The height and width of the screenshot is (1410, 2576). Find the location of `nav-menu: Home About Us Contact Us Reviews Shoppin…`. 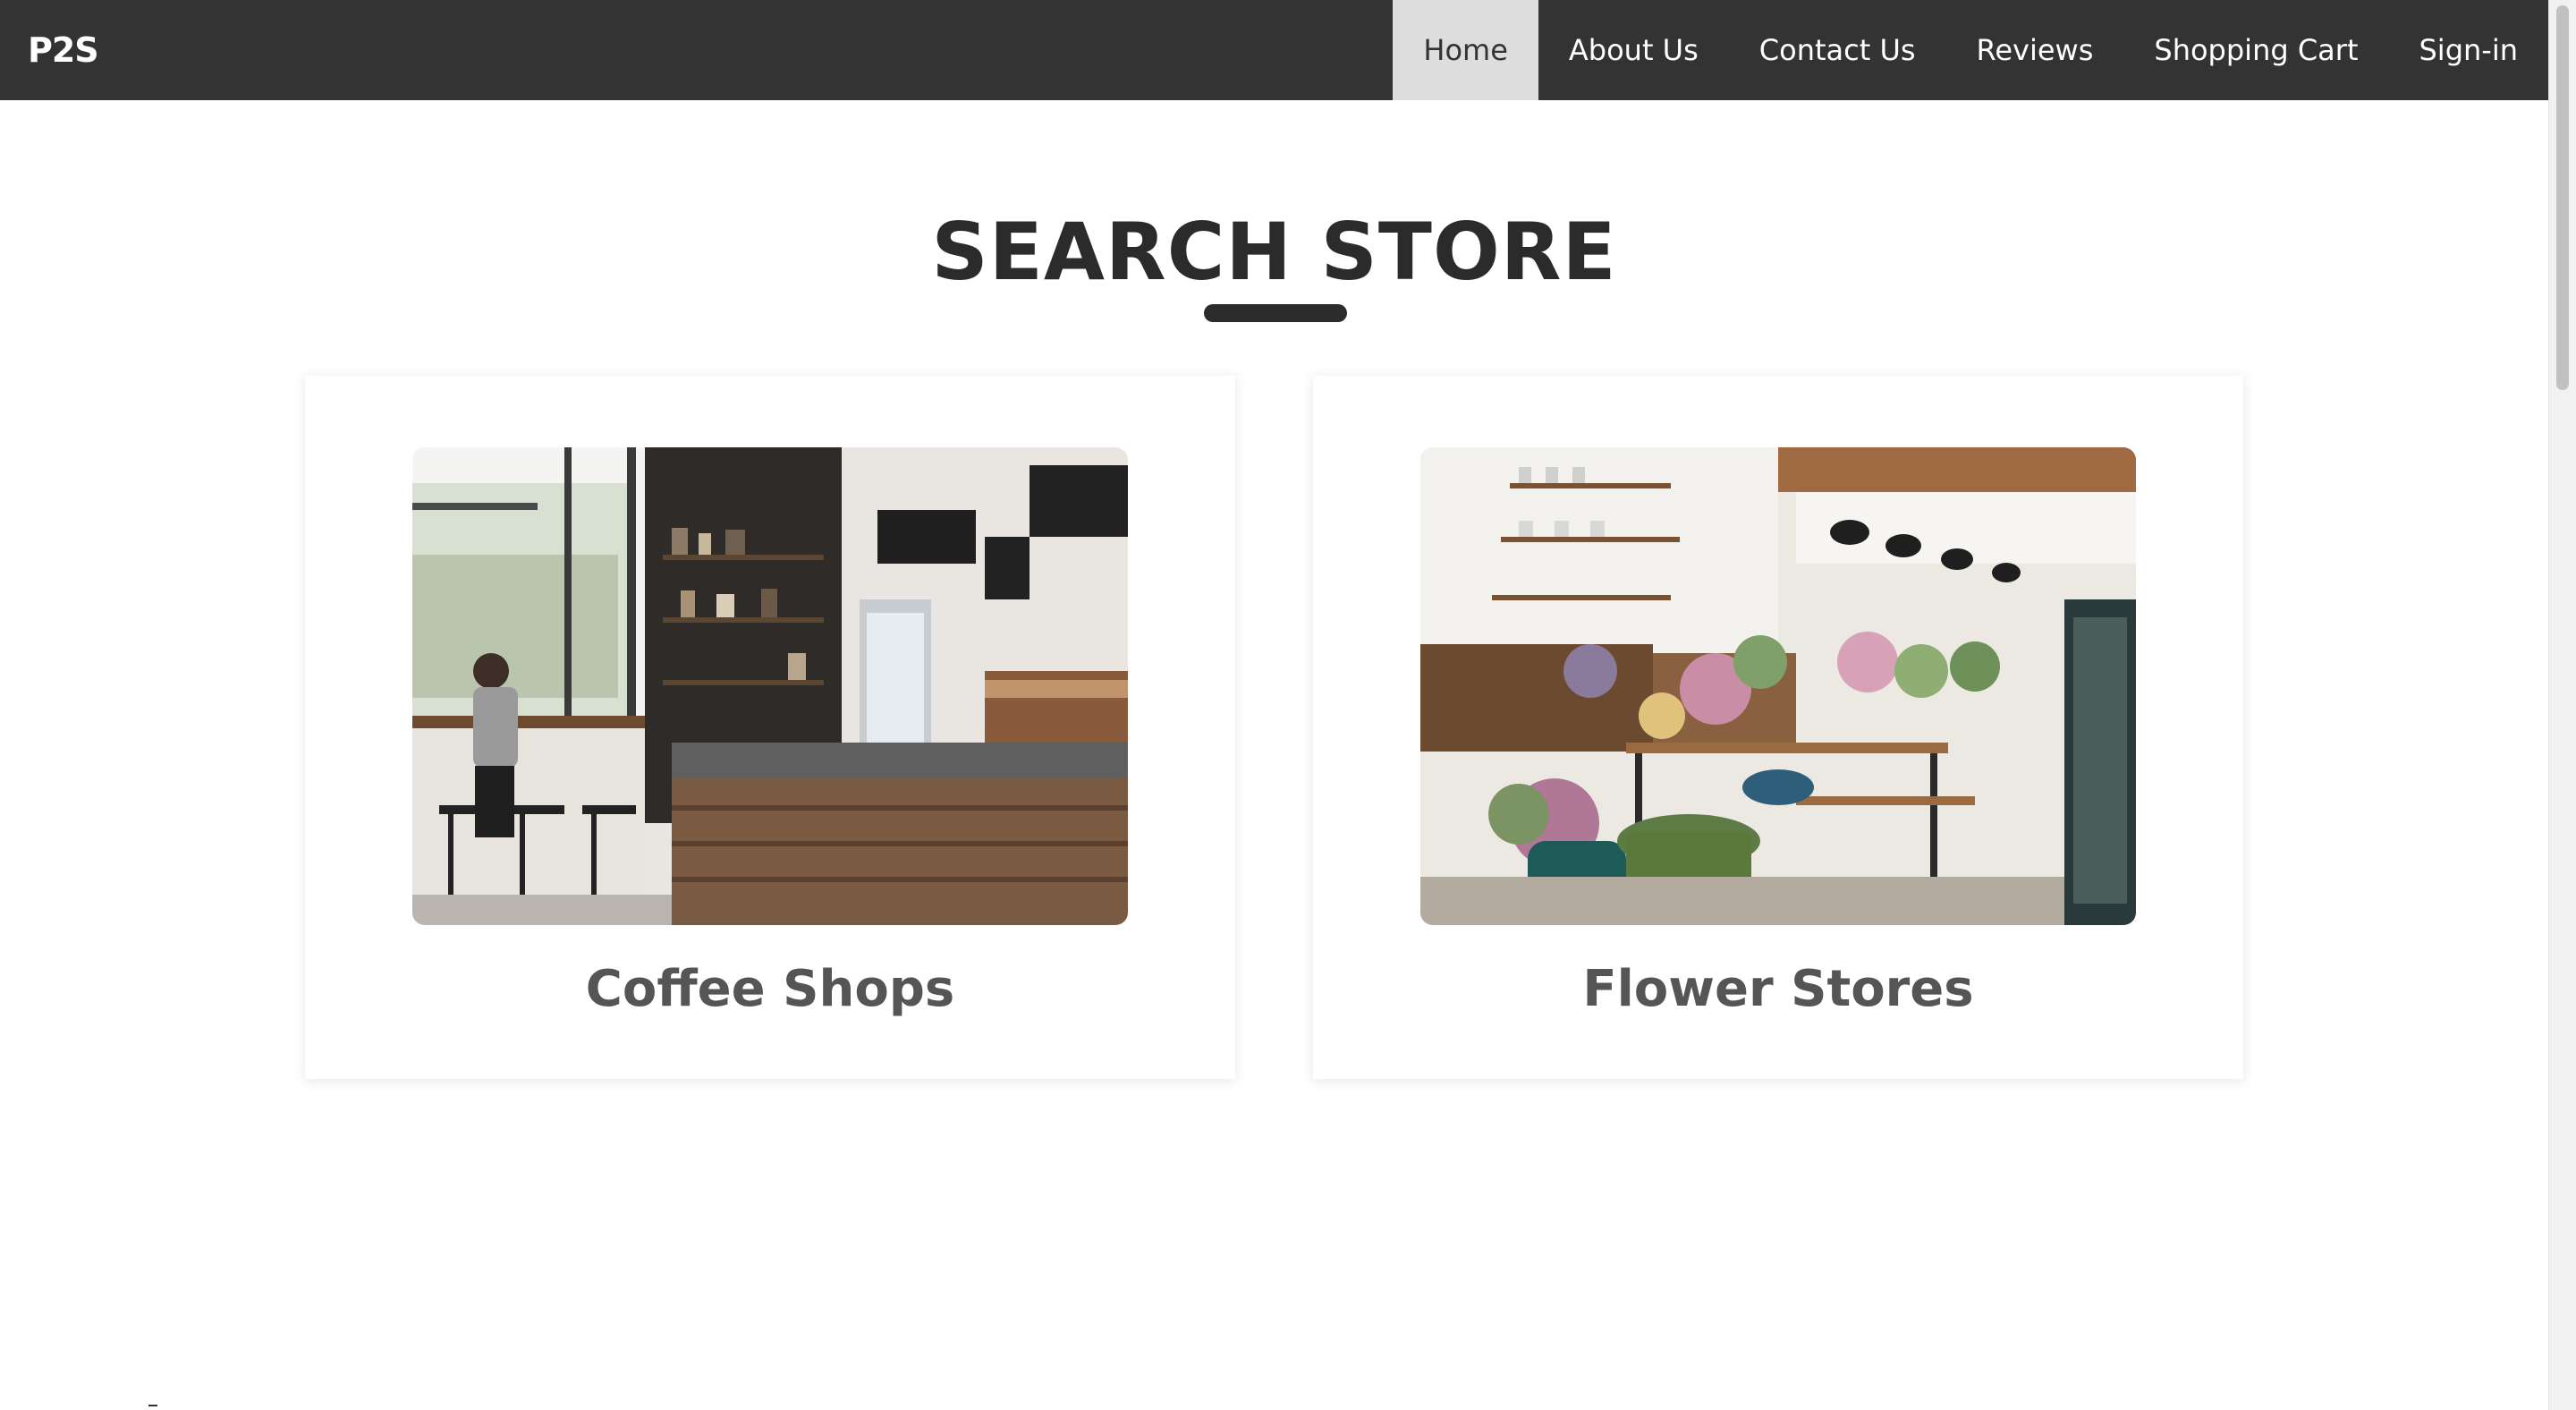

nav-menu: Home About Us Contact Us Reviews Shoppin… is located at coordinates (1970, 50).